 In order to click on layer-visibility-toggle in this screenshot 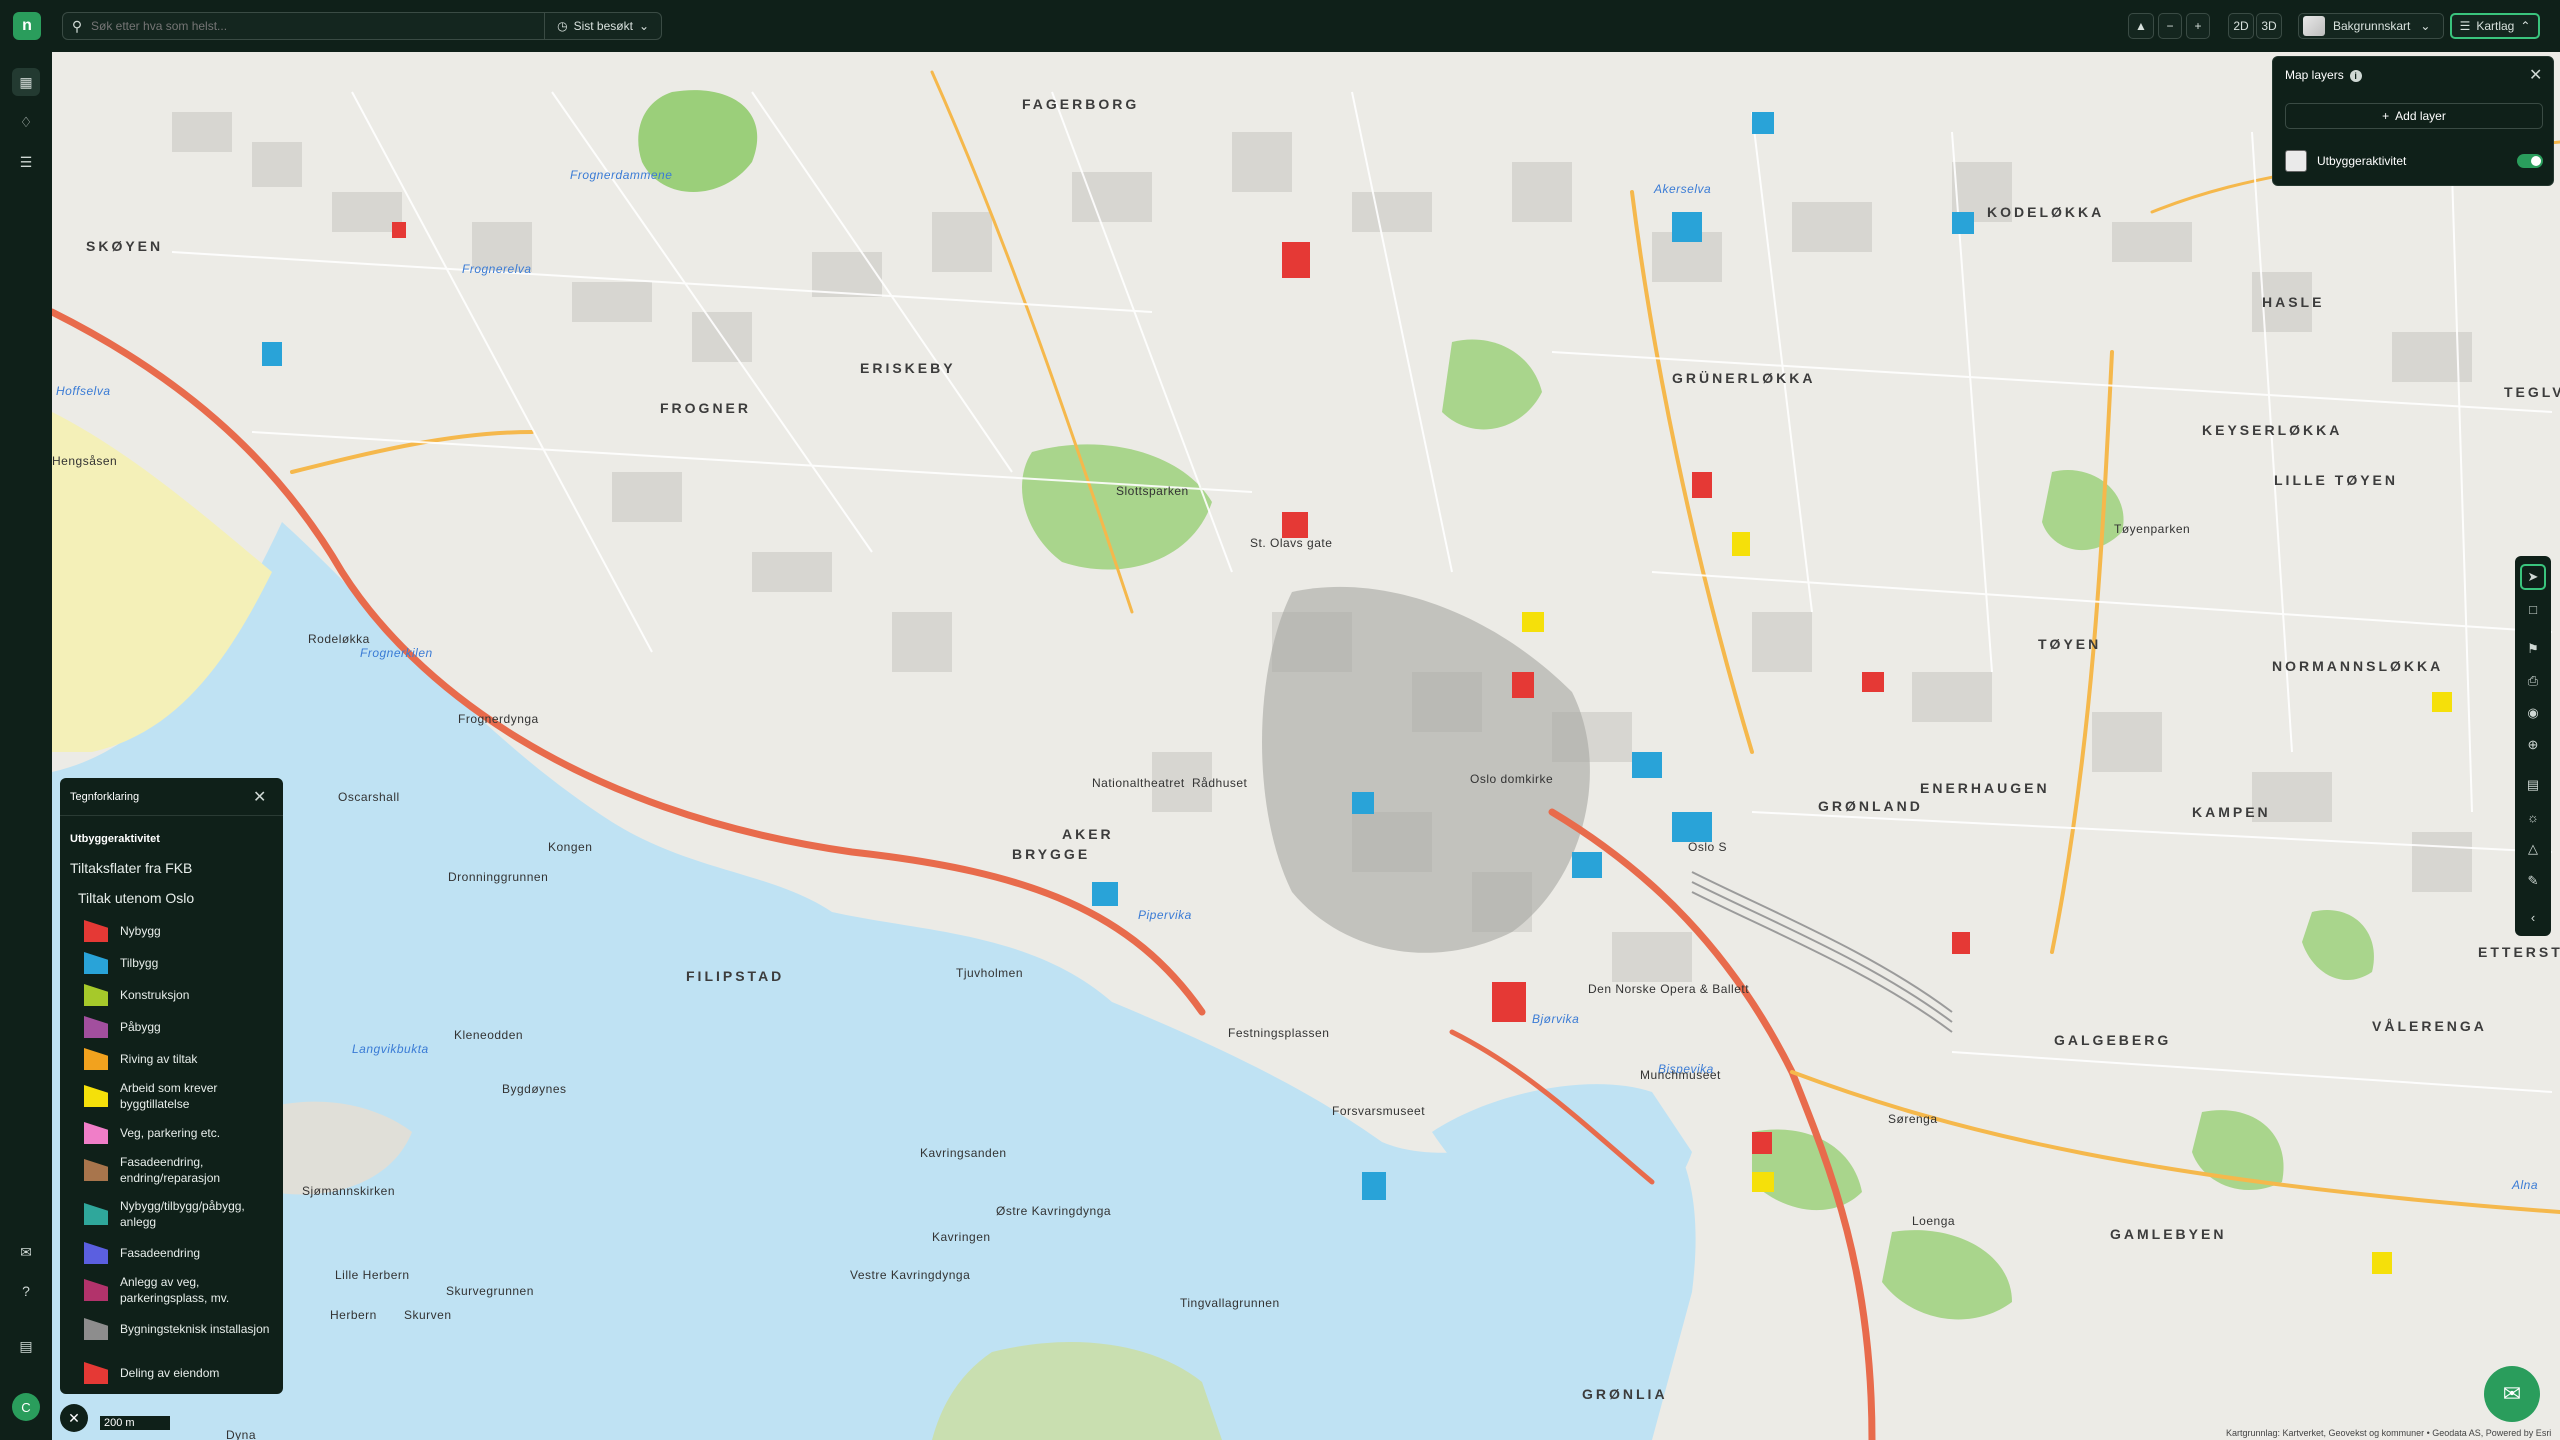, I will do `click(2530, 161)`.